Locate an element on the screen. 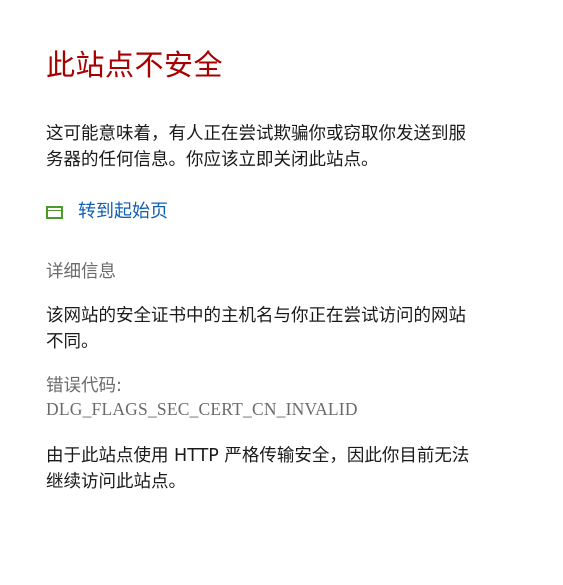 Image resolution: width=563 pixels, height=585 pixels. hostname-mismatch-text: 该网站的安全证书中的主机名与你正在尝试访问的网站不同。 is located at coordinates (256, 329).